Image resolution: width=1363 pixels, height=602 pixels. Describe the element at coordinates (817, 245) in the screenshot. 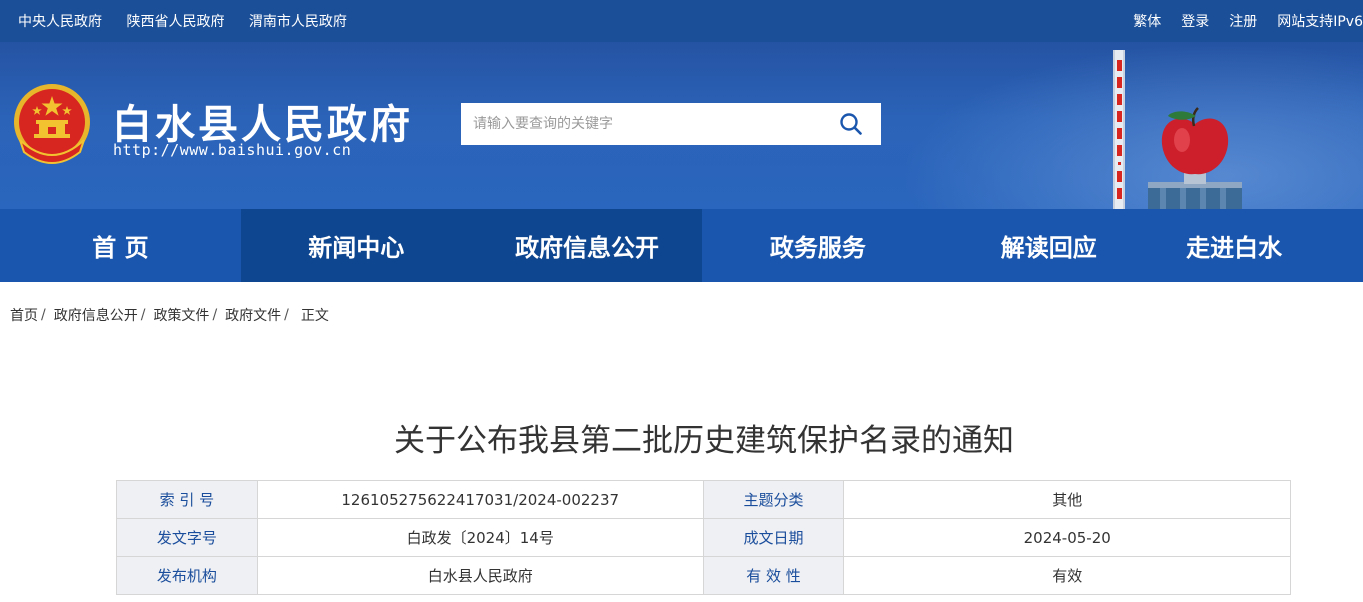

I see `nav-government-services: 政务服务` at that location.